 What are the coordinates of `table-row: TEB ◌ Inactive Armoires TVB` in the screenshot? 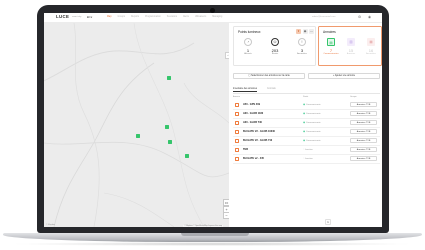 It's located at (306, 150).